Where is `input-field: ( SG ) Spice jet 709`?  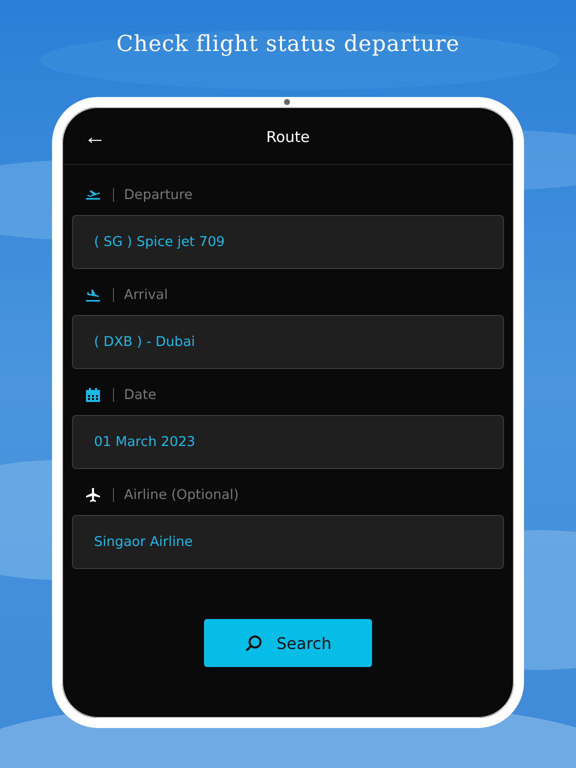 input-field: ( SG ) Spice jet 709 is located at coordinates (288, 242).